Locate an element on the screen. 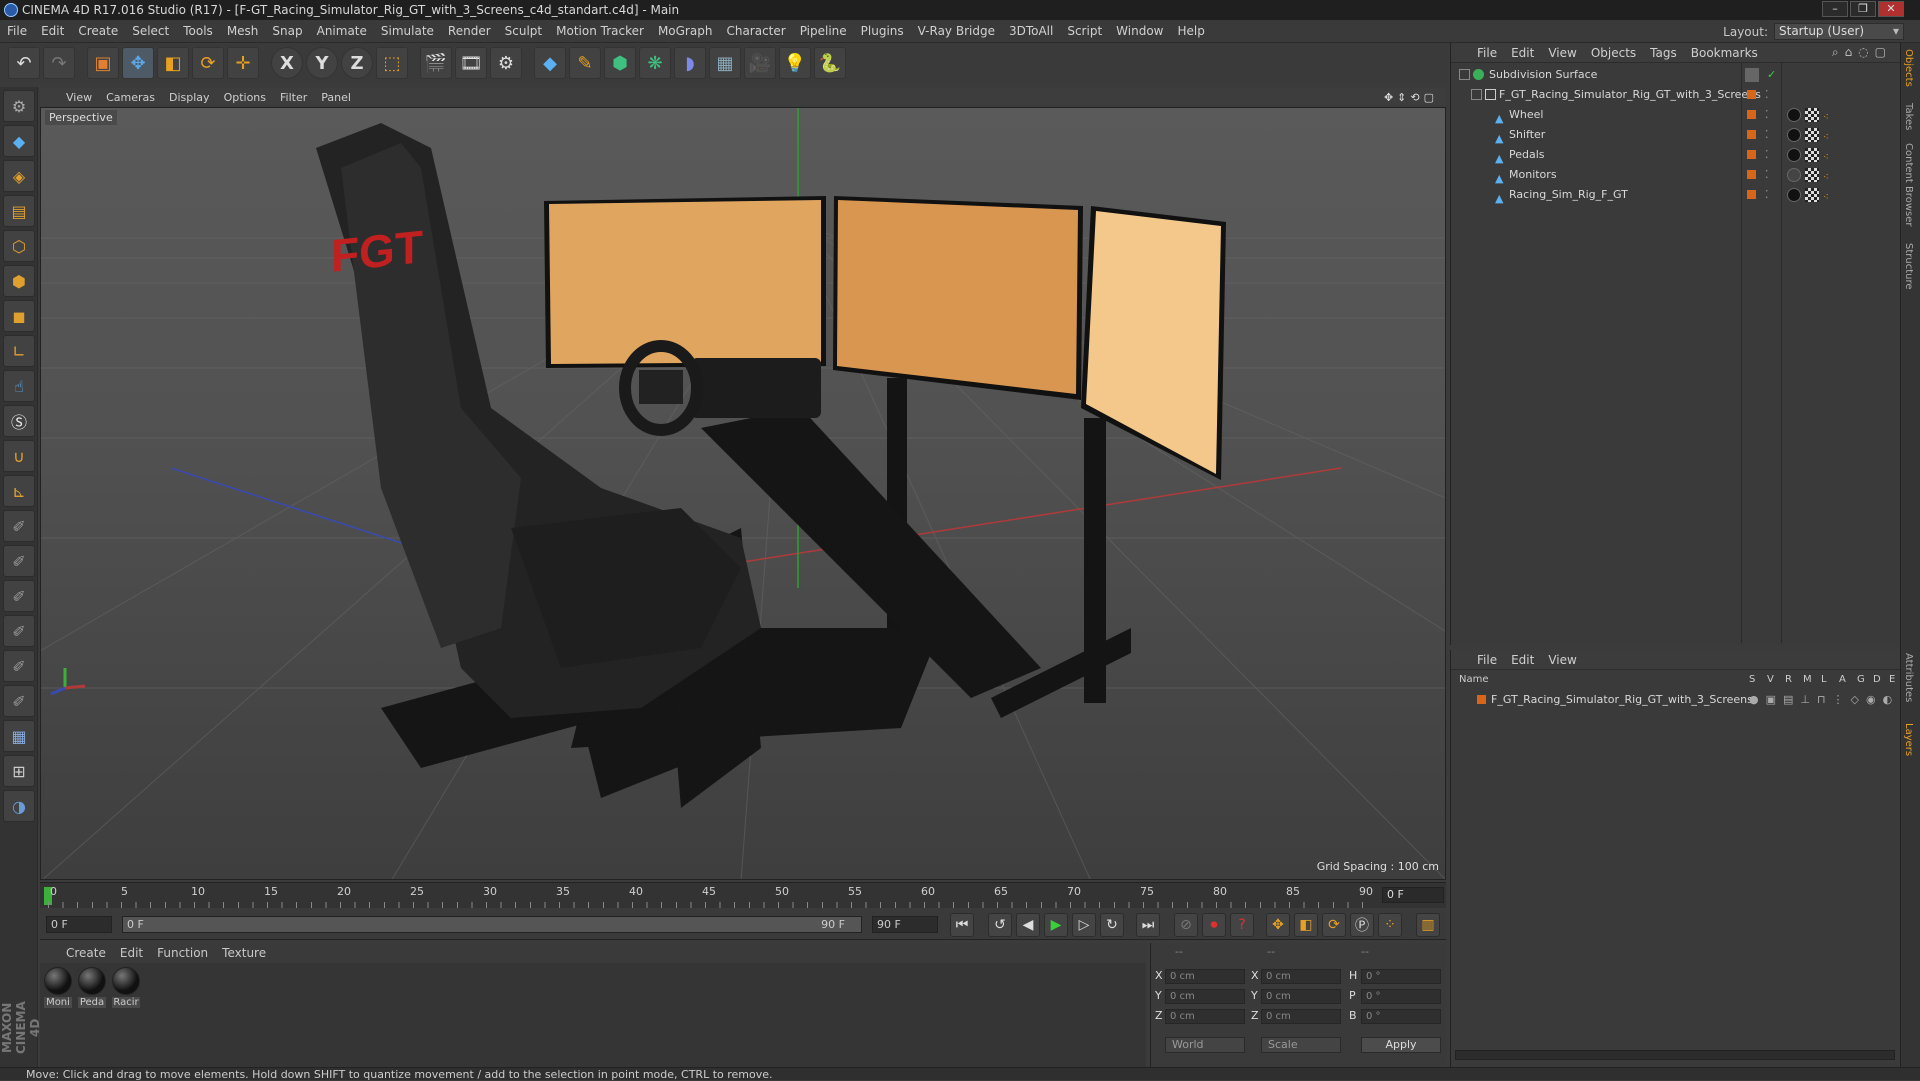 The height and width of the screenshot is (1081, 1920). tab-attributes: Attributes is located at coordinates (1908, 677).